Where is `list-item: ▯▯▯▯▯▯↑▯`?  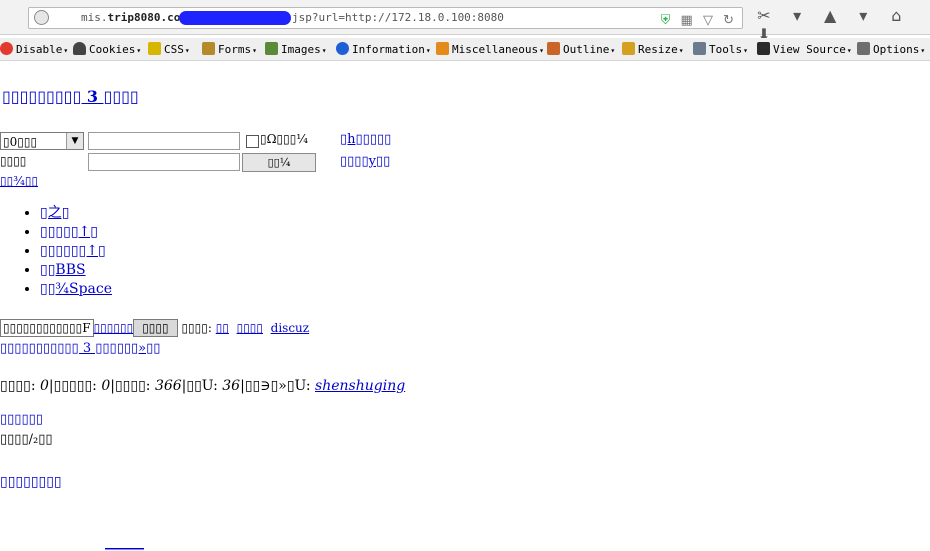
list-item: ▯▯▯▯▯▯↑▯ is located at coordinates (76, 251).